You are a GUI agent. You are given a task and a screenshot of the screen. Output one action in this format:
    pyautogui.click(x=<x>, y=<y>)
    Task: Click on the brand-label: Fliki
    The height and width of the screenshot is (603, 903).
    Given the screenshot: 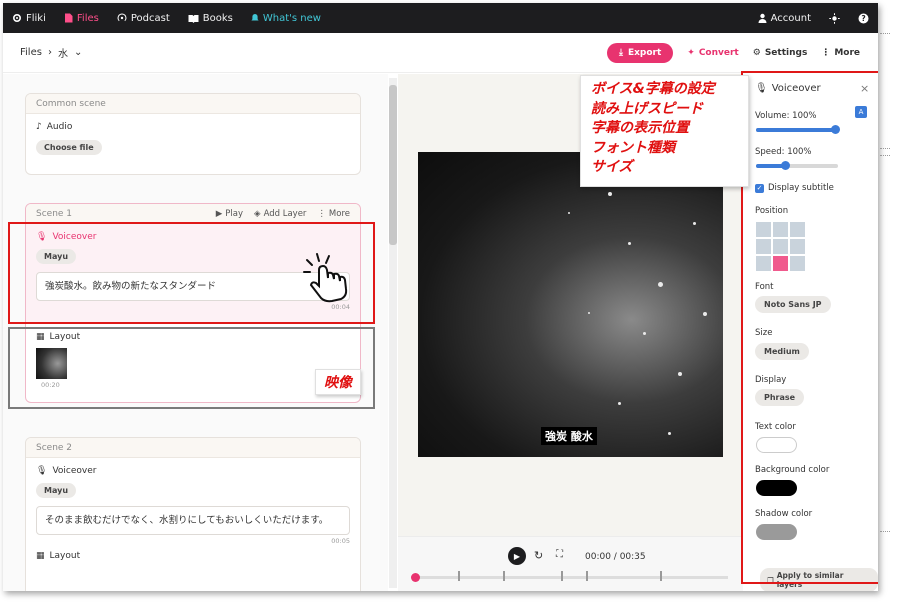 What is the action you would take?
    pyautogui.click(x=36, y=18)
    